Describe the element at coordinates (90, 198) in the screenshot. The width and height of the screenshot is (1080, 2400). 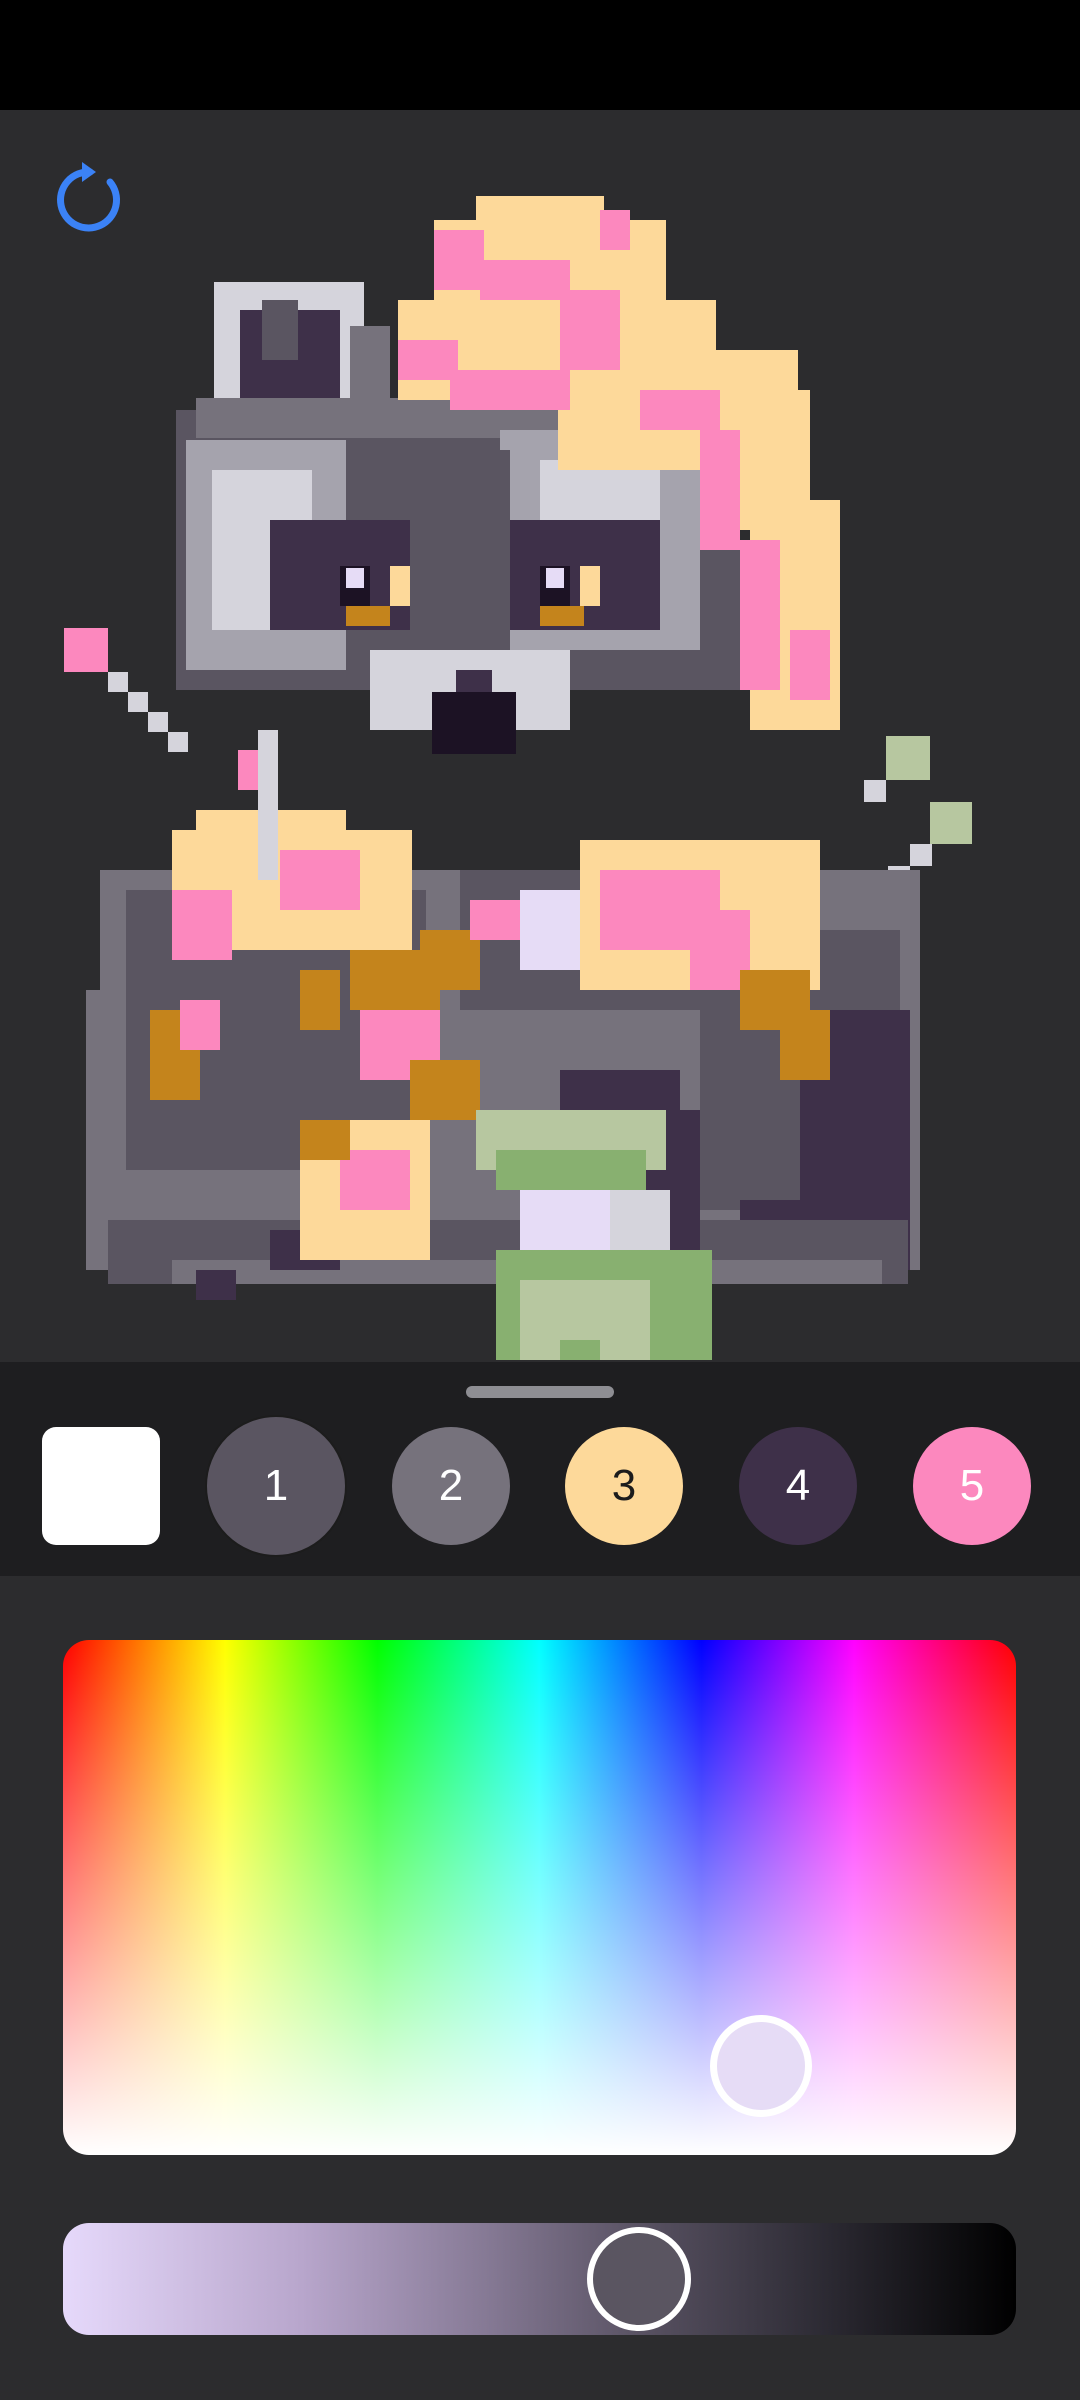
I see `refresh-icon` at that location.